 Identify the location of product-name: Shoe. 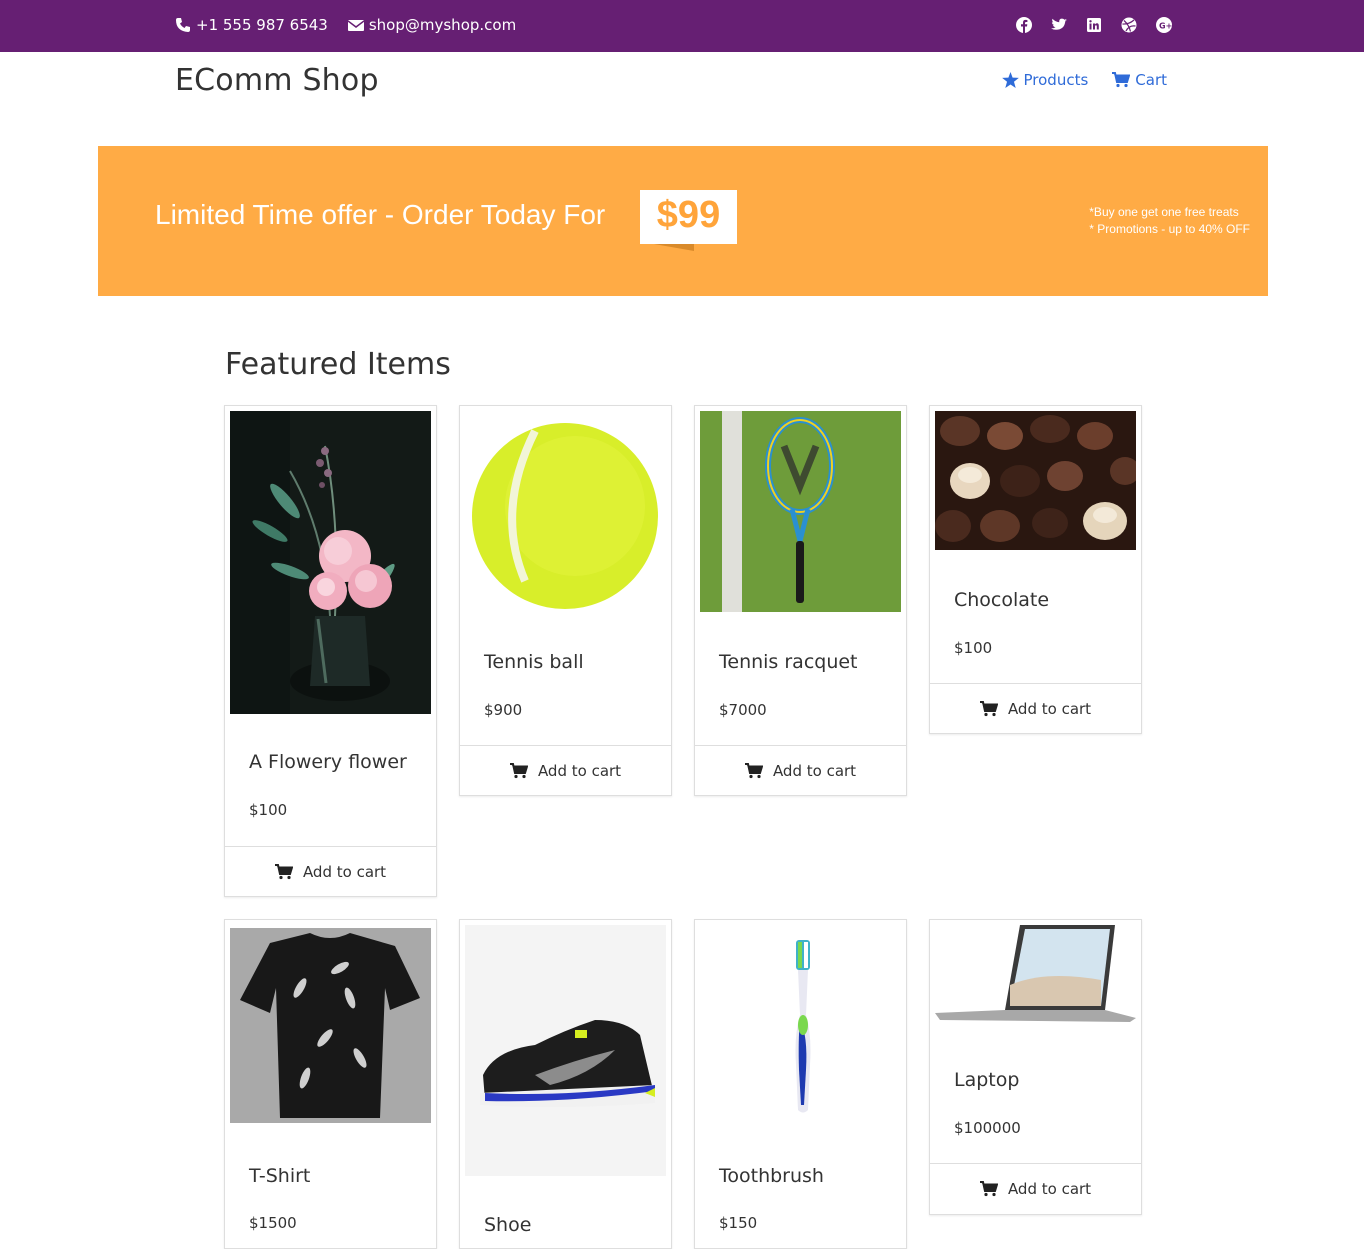
(507, 1225).